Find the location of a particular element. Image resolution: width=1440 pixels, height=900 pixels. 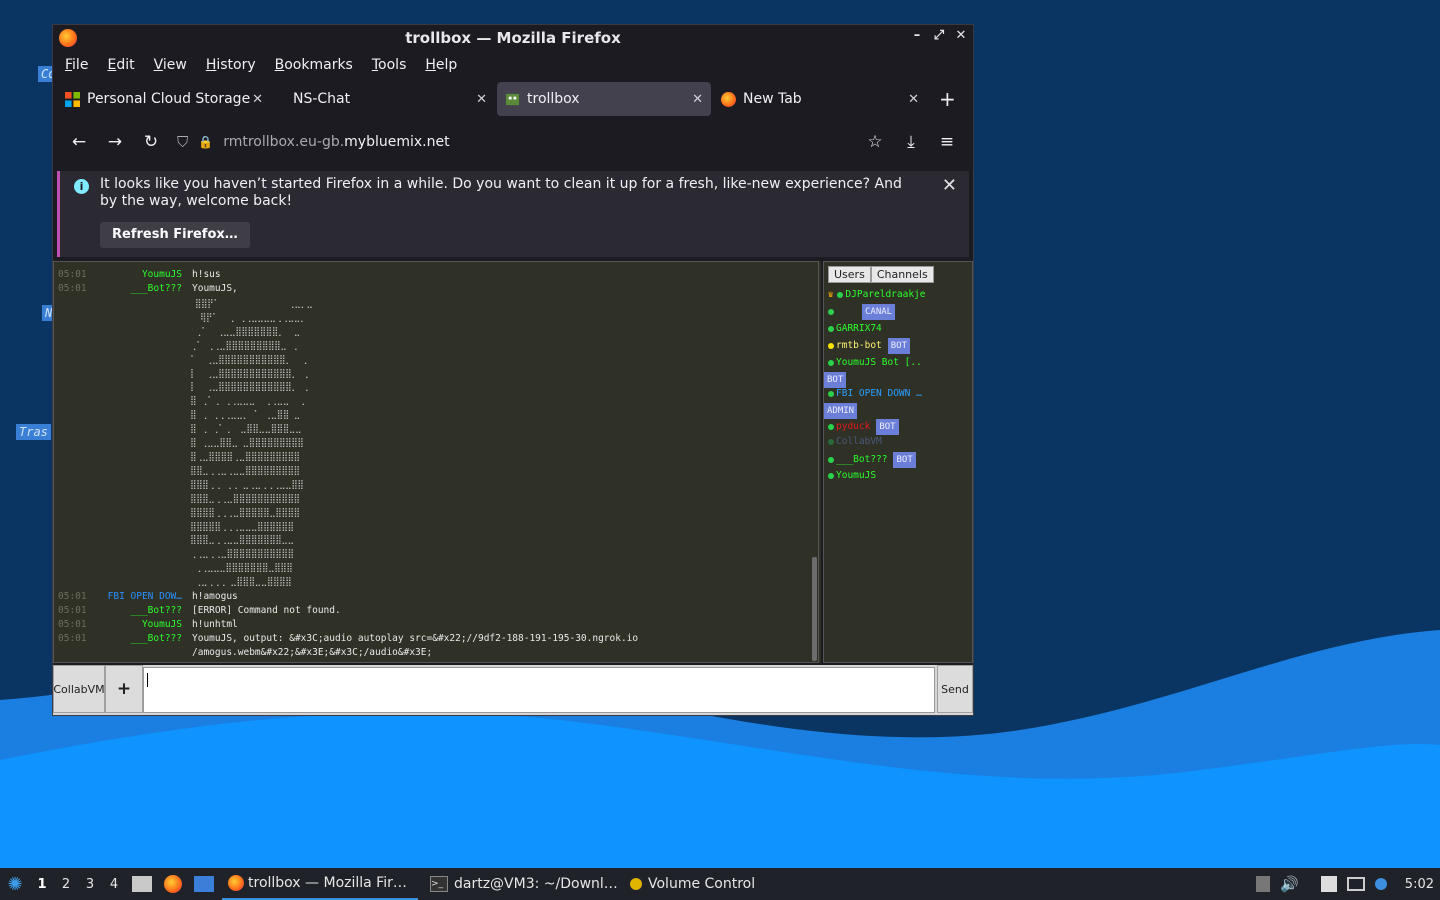

chat-scrollbar is located at coordinates (816, 462).